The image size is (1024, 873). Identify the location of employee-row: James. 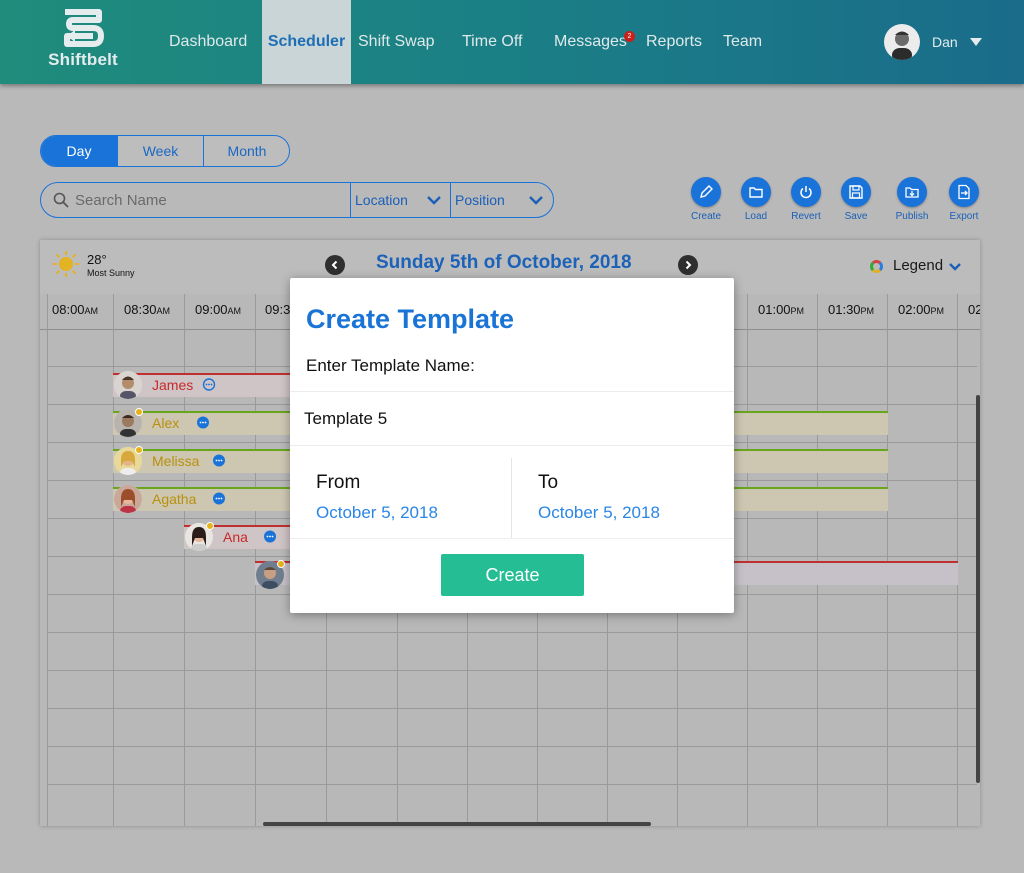
(189, 385).